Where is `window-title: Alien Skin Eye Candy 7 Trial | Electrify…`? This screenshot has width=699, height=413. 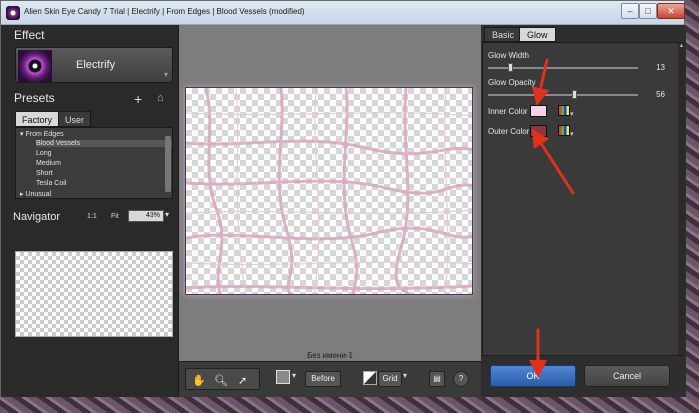 window-title: Alien Skin Eye Candy 7 Trial | Electrify… is located at coordinates (164, 11).